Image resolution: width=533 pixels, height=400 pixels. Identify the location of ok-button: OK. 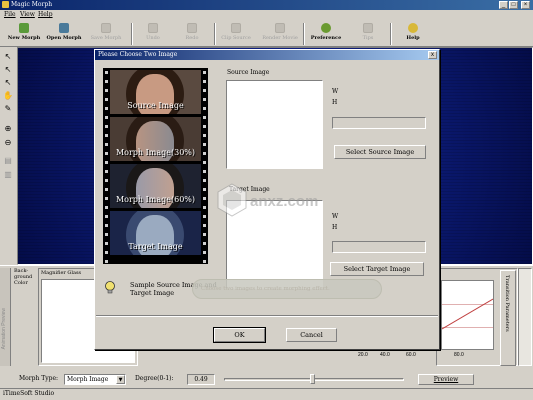
(239, 335).